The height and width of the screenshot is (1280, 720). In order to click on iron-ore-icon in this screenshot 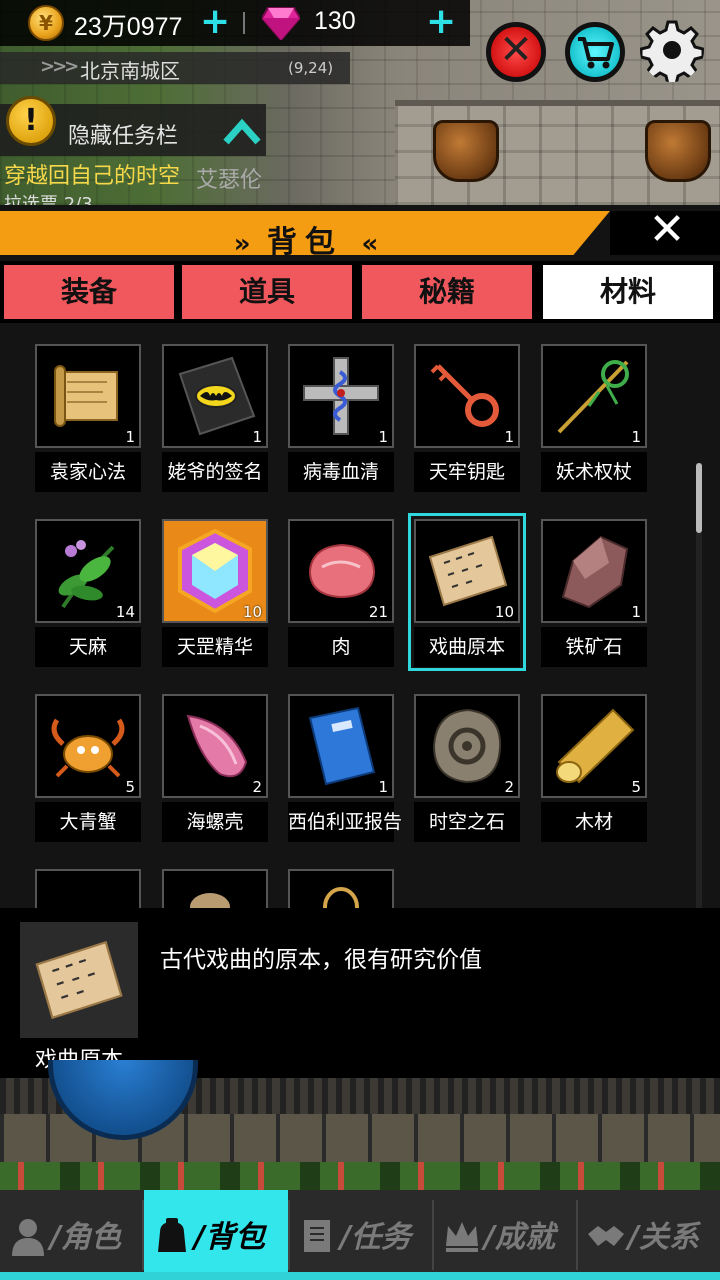, I will do `click(595, 572)`.